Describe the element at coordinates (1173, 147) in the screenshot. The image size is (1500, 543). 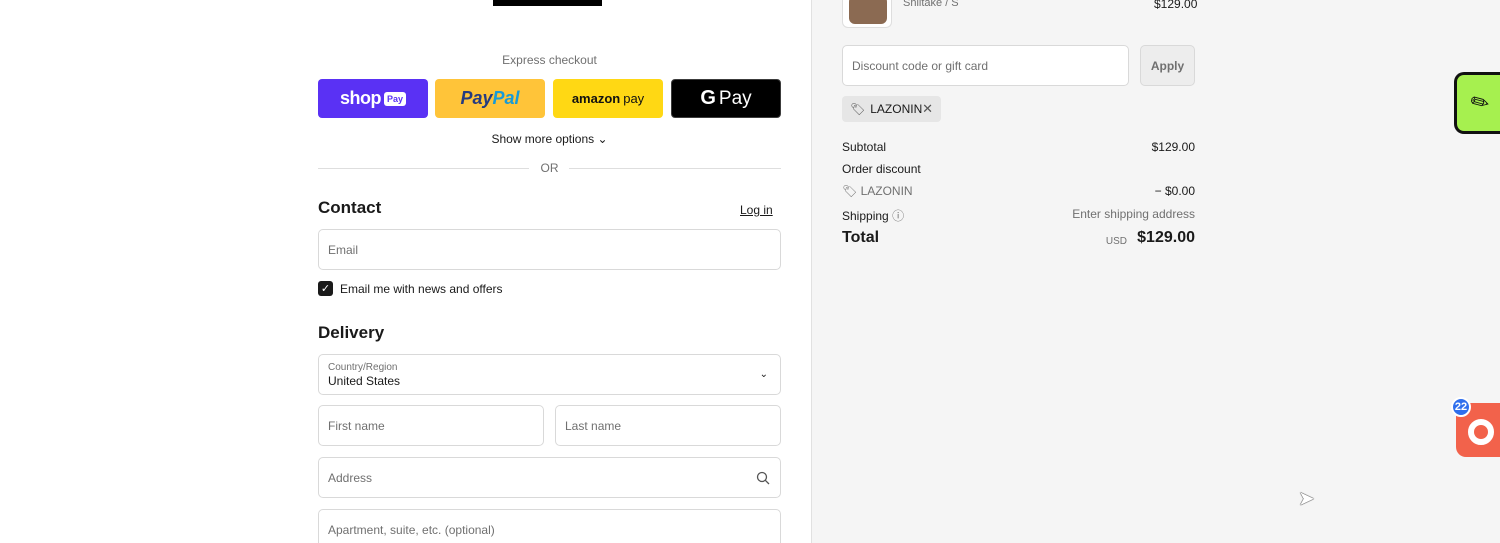
I see `subtotal-value: $129.00` at that location.